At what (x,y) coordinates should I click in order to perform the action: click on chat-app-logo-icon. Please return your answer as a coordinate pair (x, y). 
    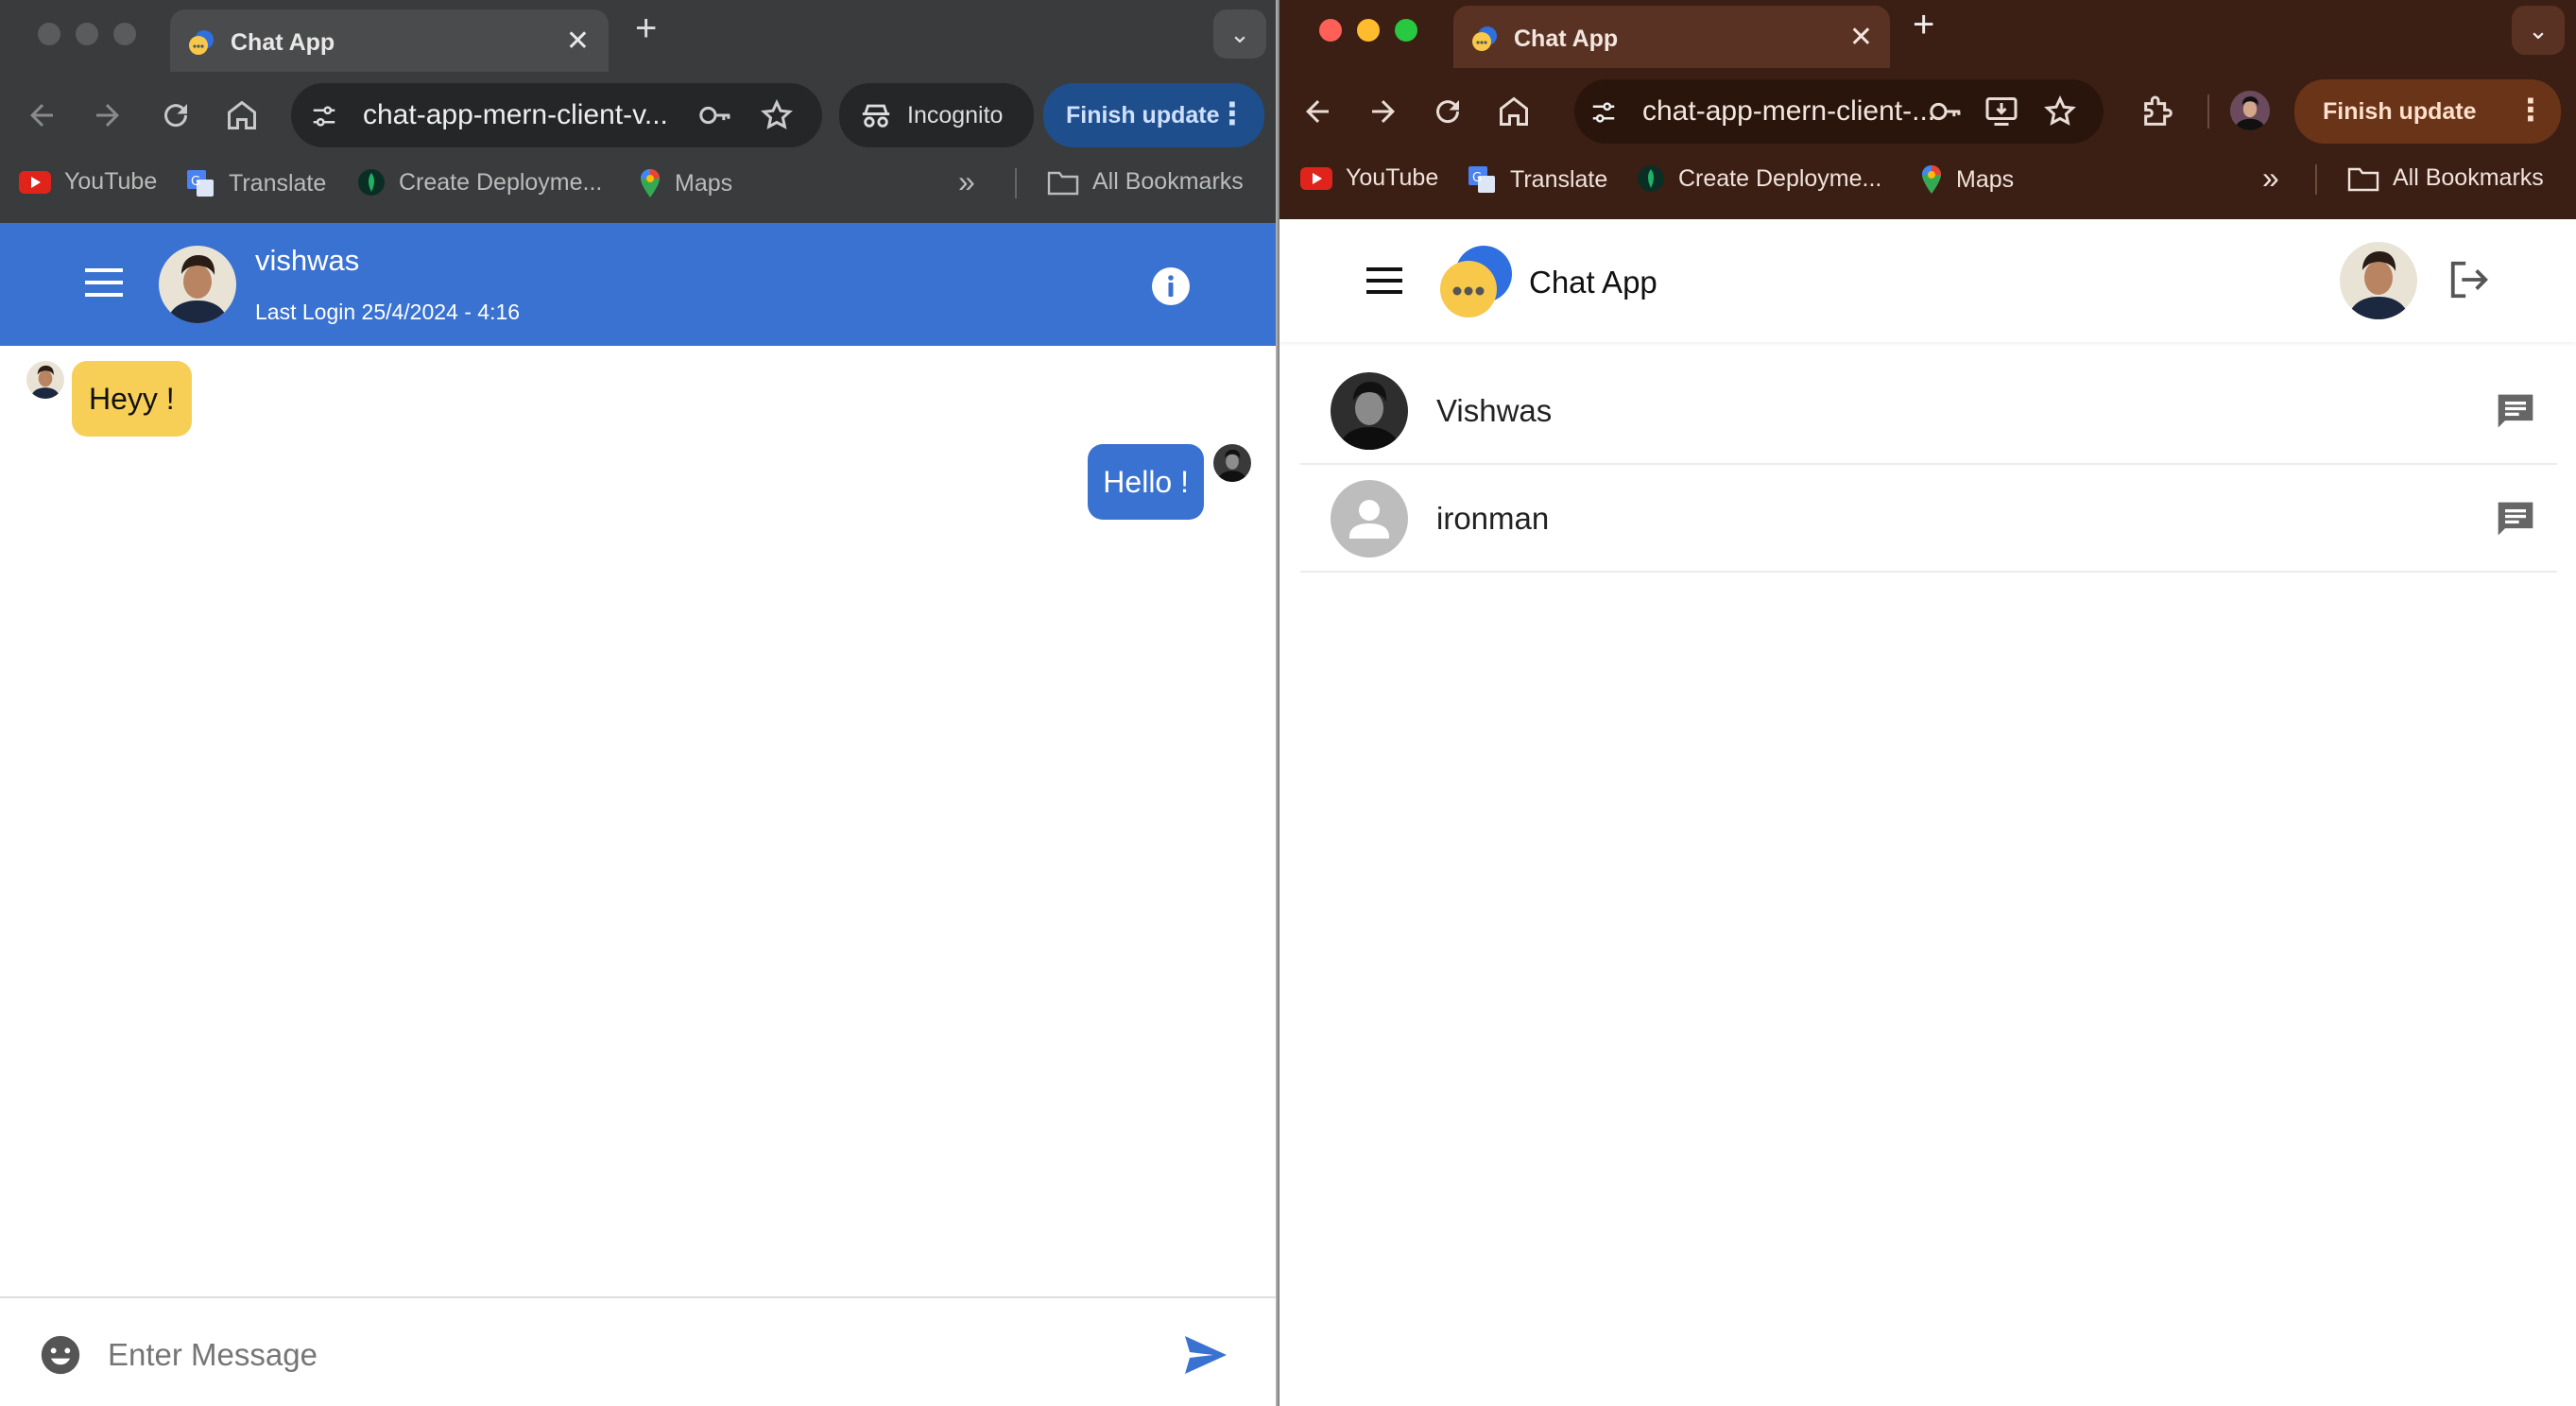
    Looking at the image, I should click on (1476, 281).